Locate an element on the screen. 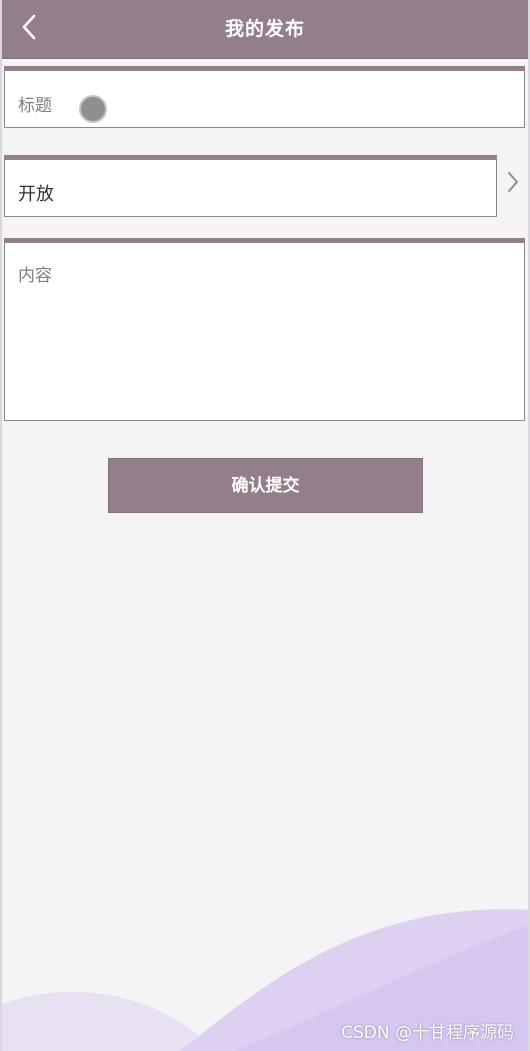  field-gap is located at coordinates (265, 141).